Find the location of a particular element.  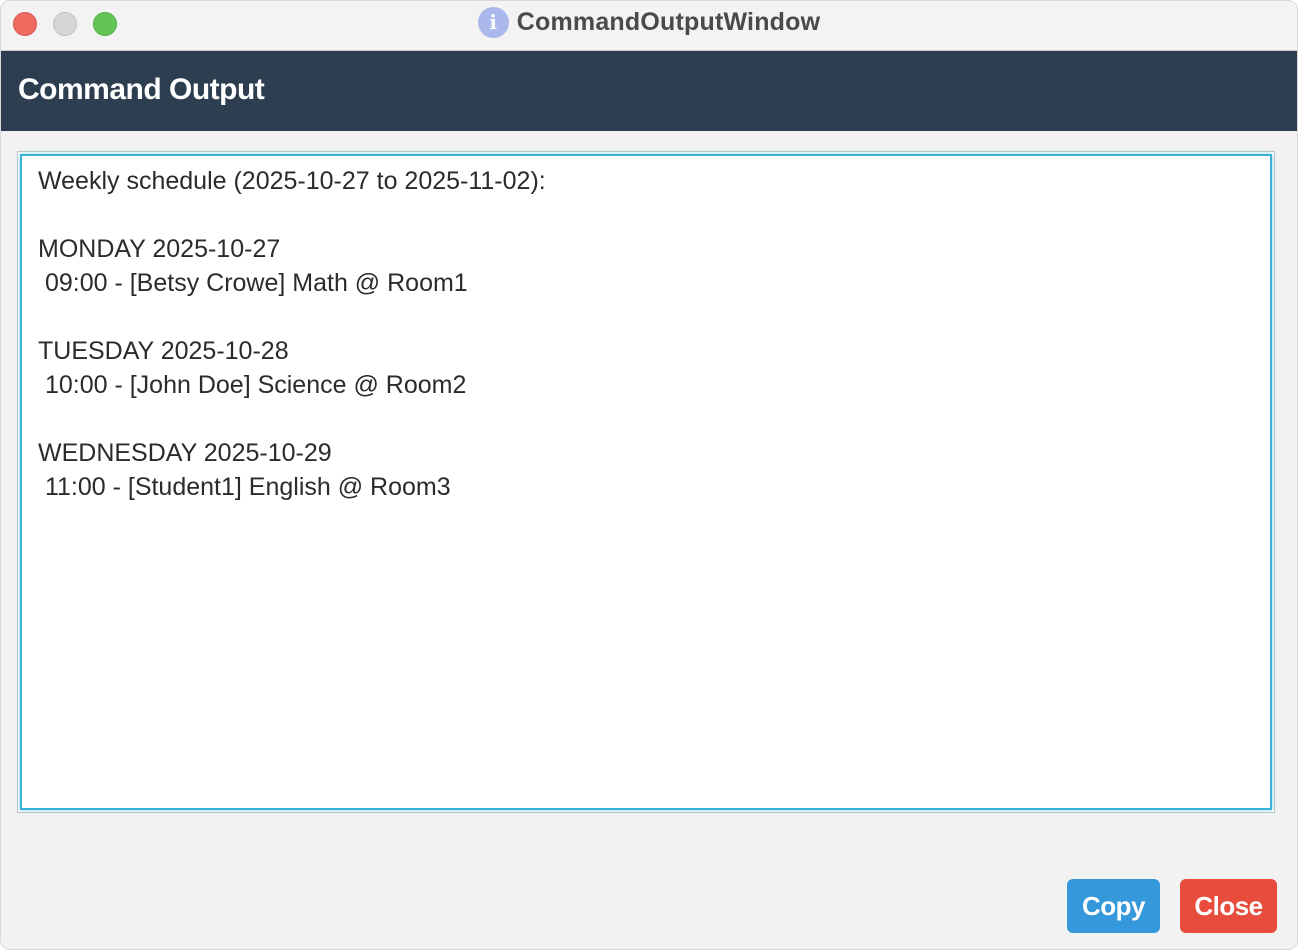

title-bar: i CommandOutputWindow is located at coordinates (649, 26).